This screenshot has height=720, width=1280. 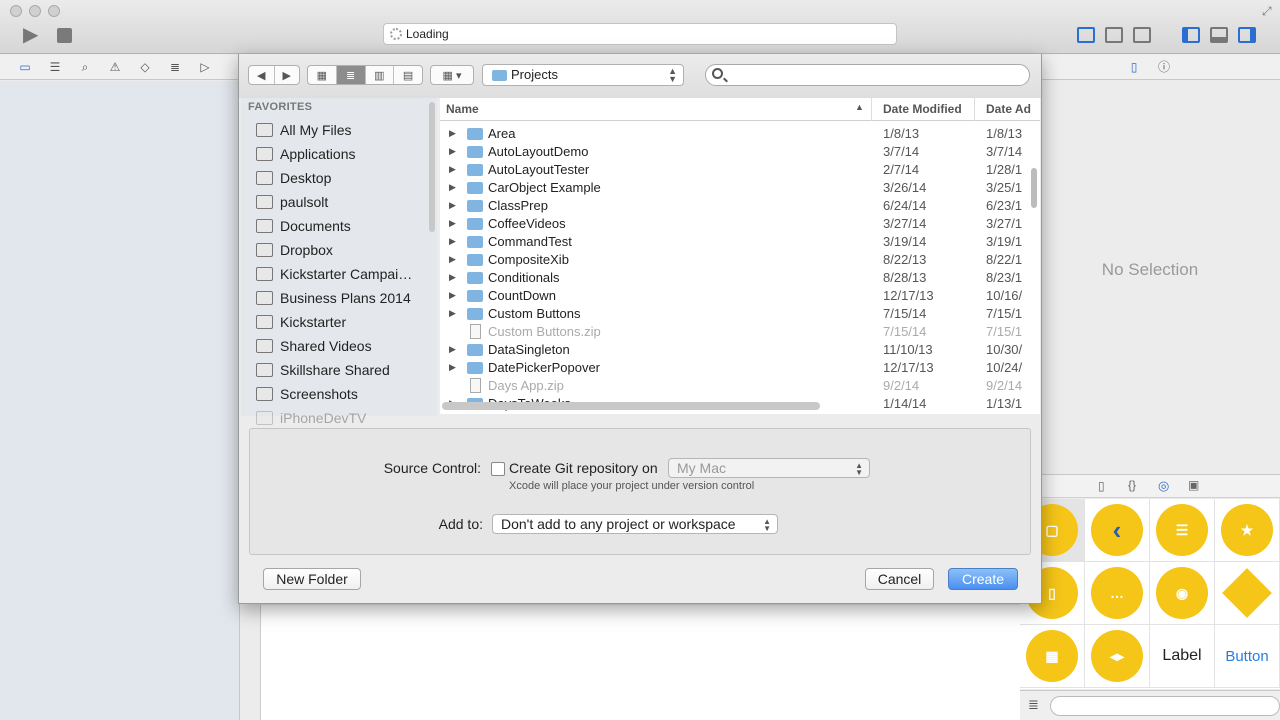 I want to click on add-to-popup: Don't add to any project or workspace ▲ ▼, so click(x=635, y=524).